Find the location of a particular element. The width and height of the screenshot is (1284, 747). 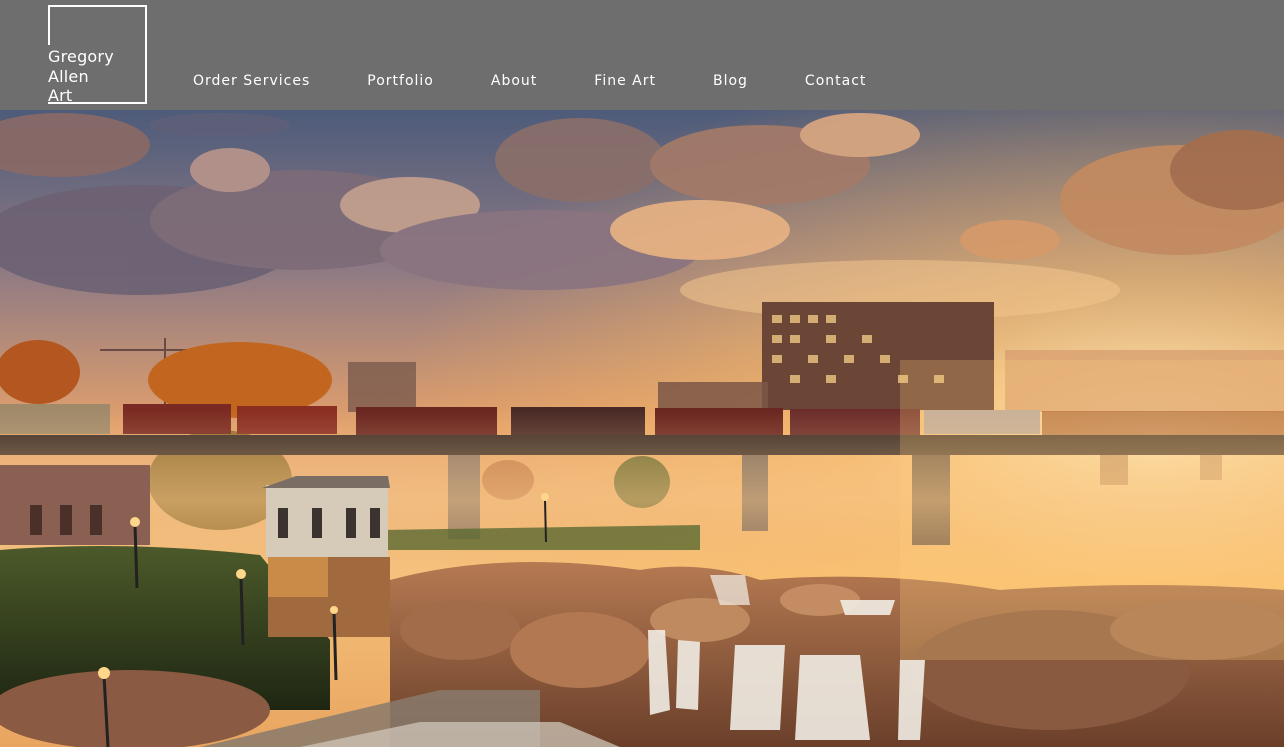

nav-portfolio: Portfolio is located at coordinates (400, 81).